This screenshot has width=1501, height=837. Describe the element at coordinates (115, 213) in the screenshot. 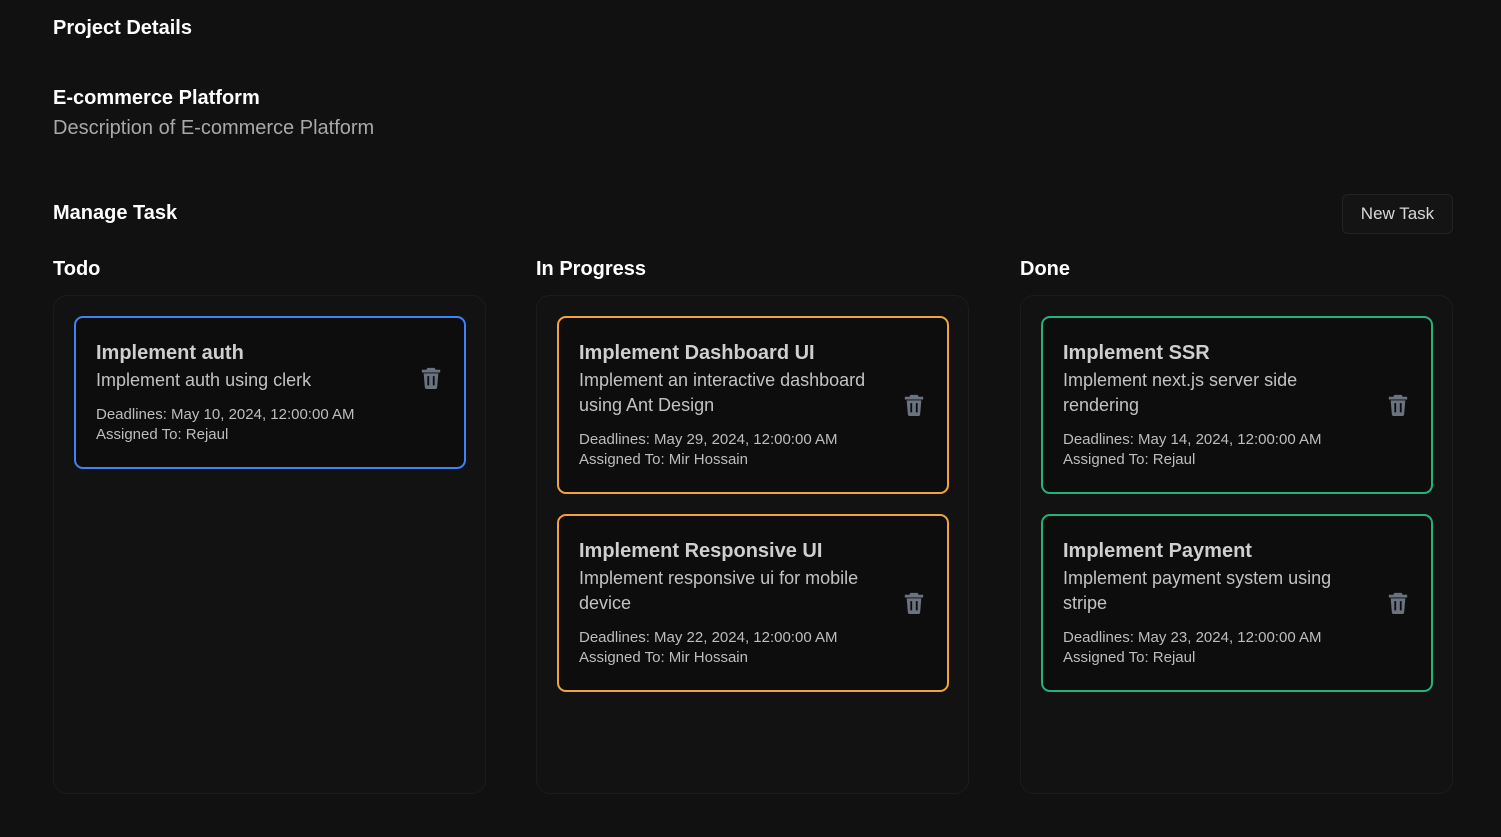

I see `manage-task-title: Manage Task` at that location.